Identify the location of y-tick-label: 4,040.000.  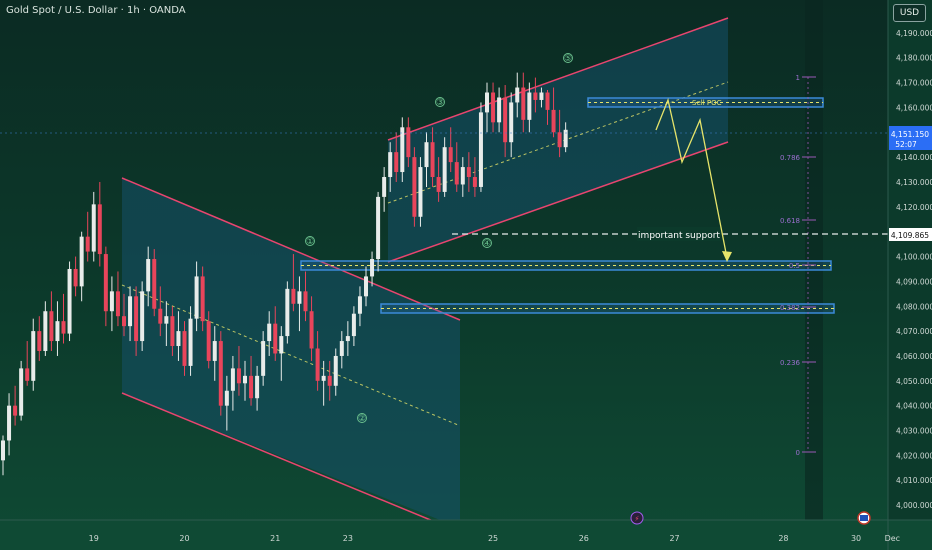
(914, 406).